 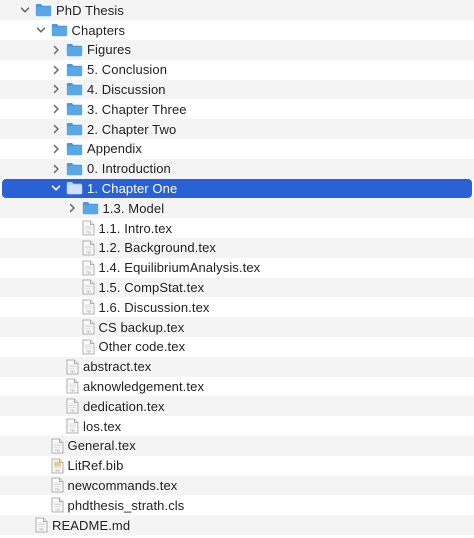 I want to click on tree-row-label: aknowledgement.tex, so click(x=144, y=386).